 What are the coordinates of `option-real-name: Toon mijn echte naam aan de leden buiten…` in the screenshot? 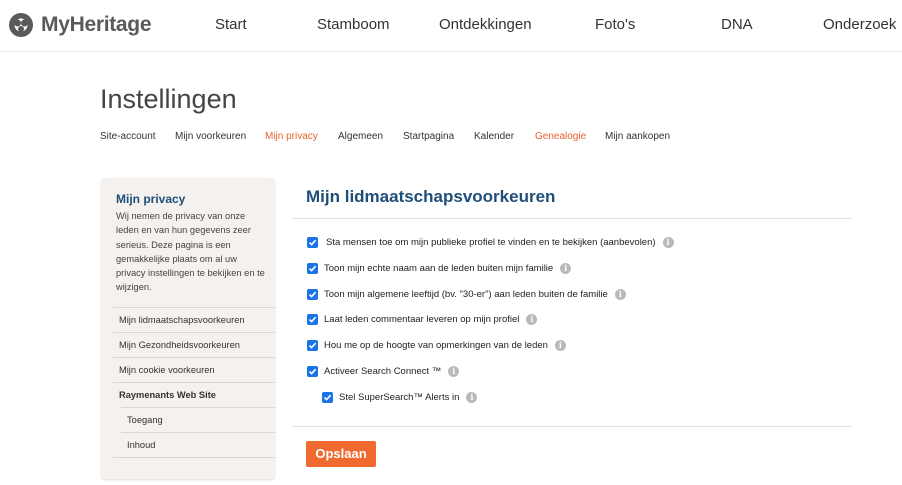 It's located at (439, 268).